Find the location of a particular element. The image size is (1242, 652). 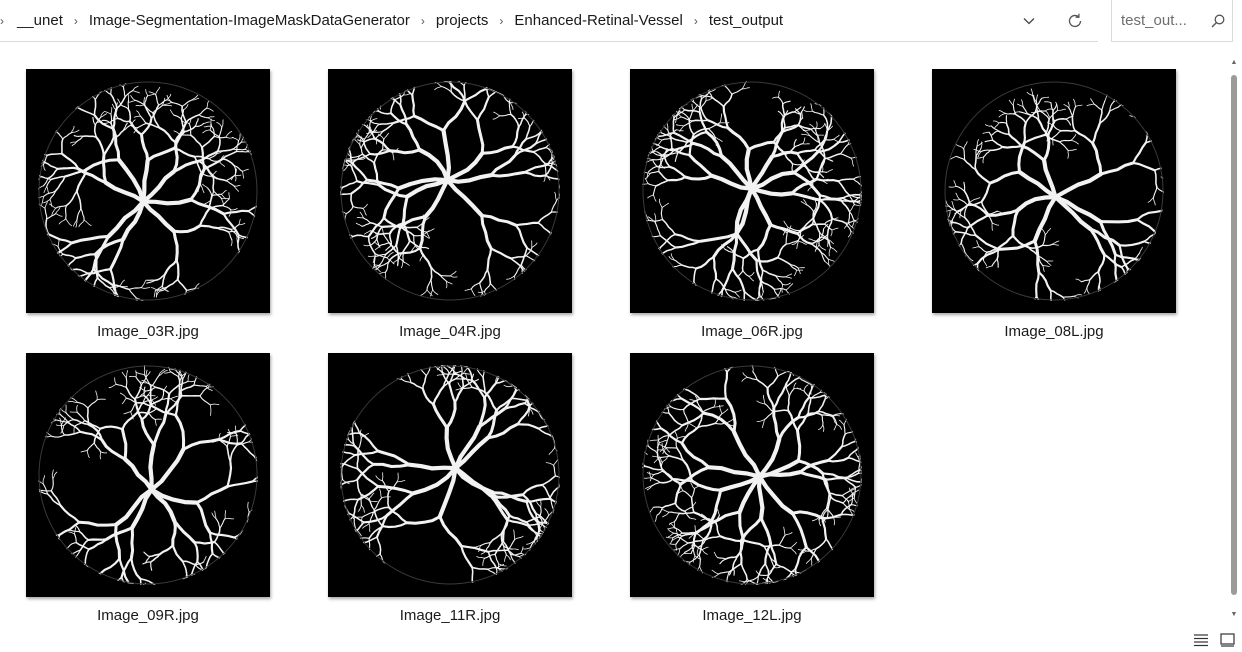

file-item: Image_12L.jpg is located at coordinates (752, 493).